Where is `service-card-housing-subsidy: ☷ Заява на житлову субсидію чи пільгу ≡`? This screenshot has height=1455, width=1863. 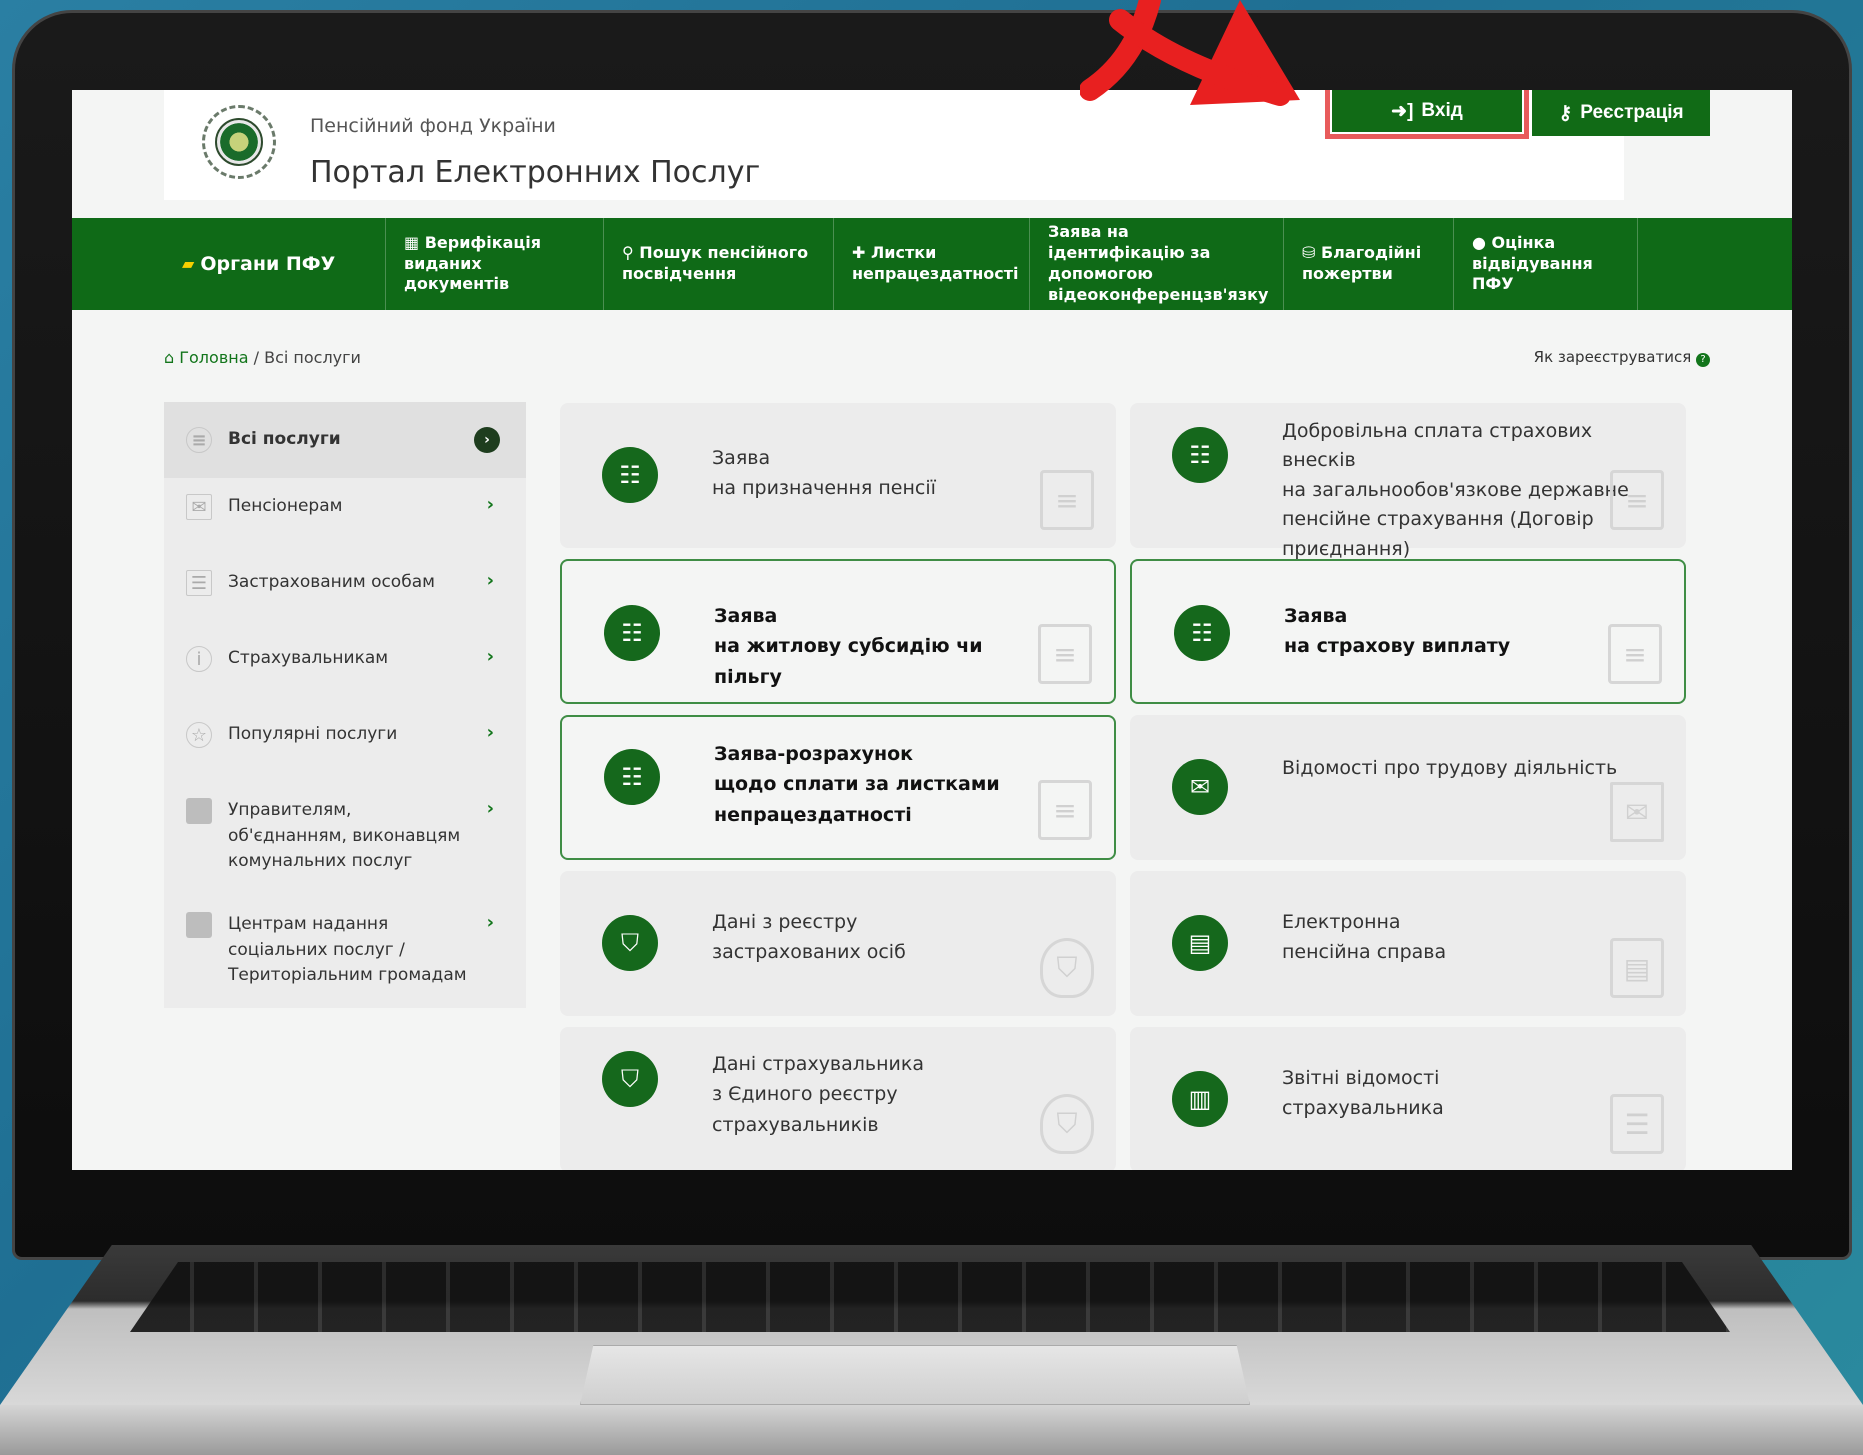 service-card-housing-subsidy: ☷ Заява на житлову субсидію чи пільгу ≡ is located at coordinates (838, 631).